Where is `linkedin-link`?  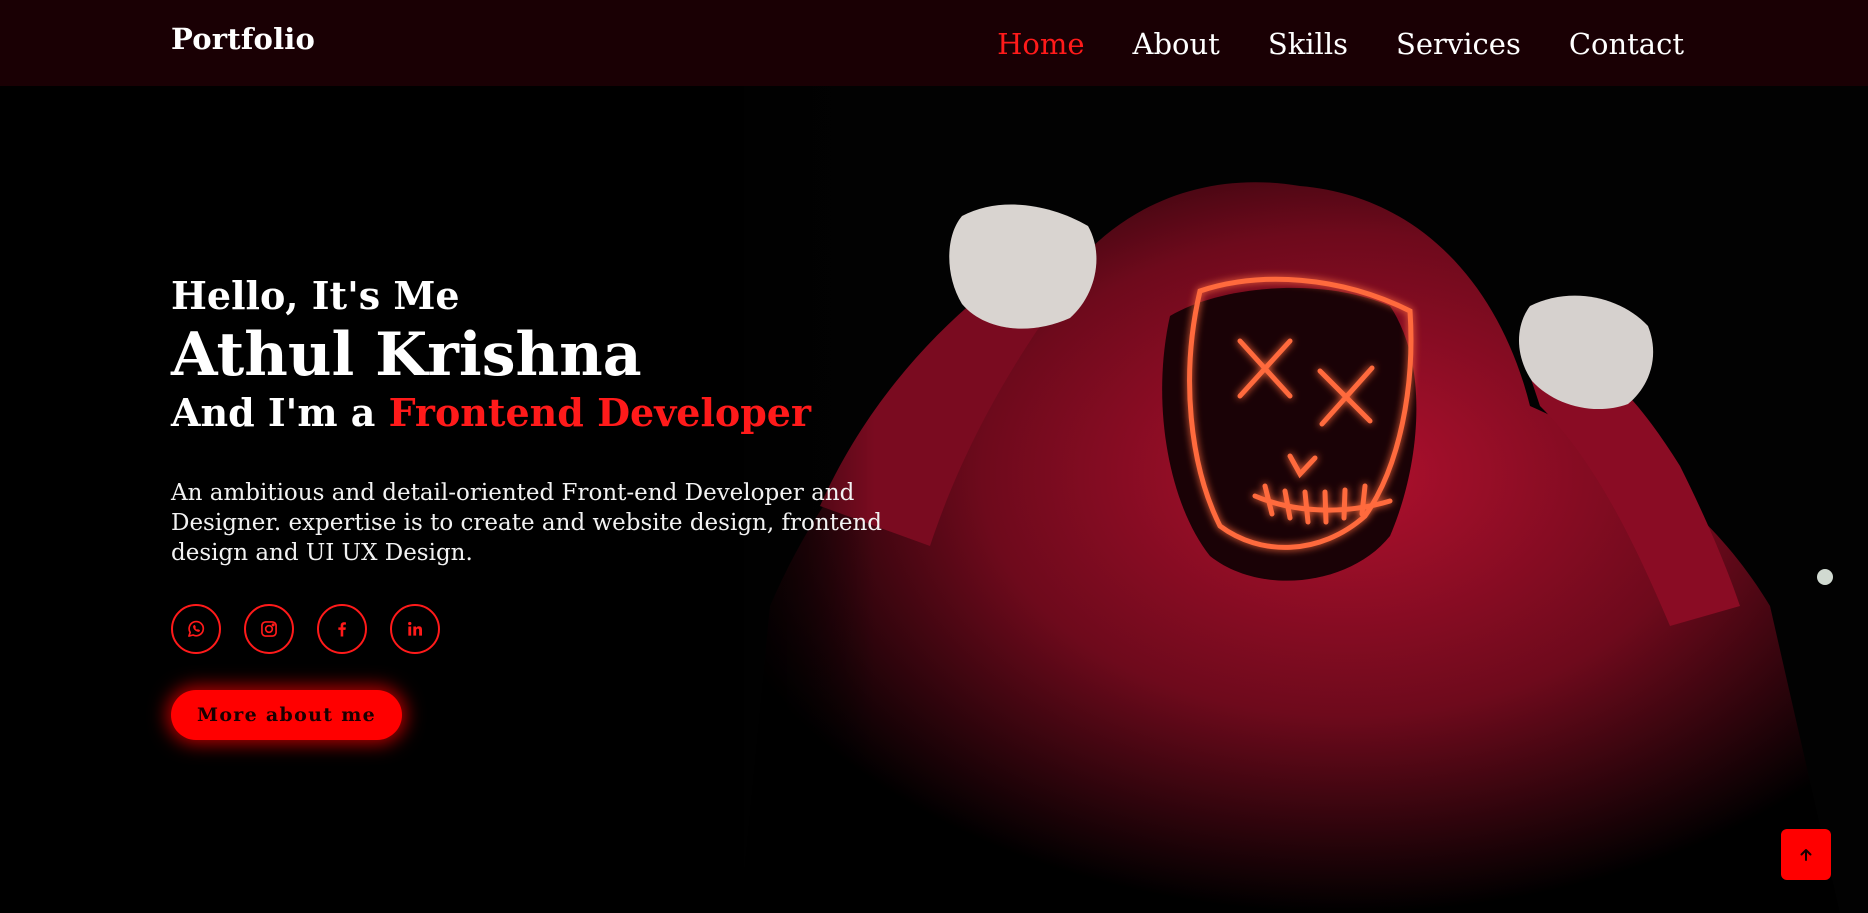 linkedin-link is located at coordinates (415, 629).